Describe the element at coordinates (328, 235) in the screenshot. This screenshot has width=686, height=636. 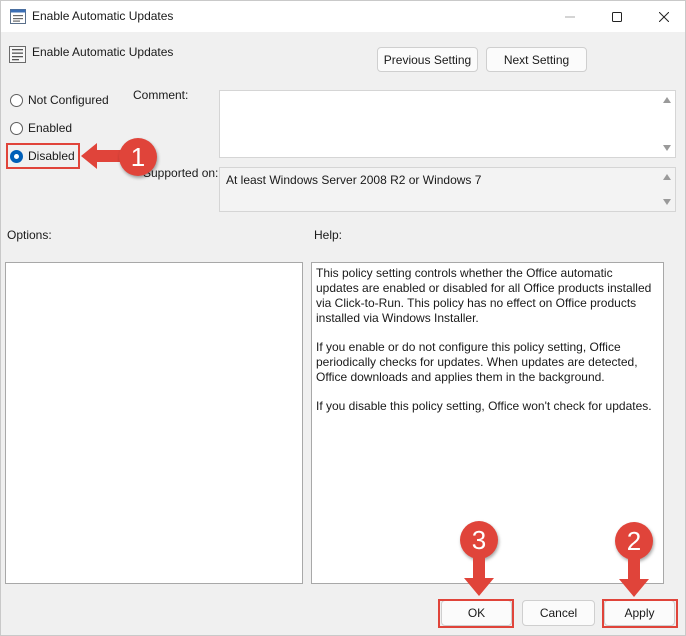
I see `help-label: Help:` at that location.